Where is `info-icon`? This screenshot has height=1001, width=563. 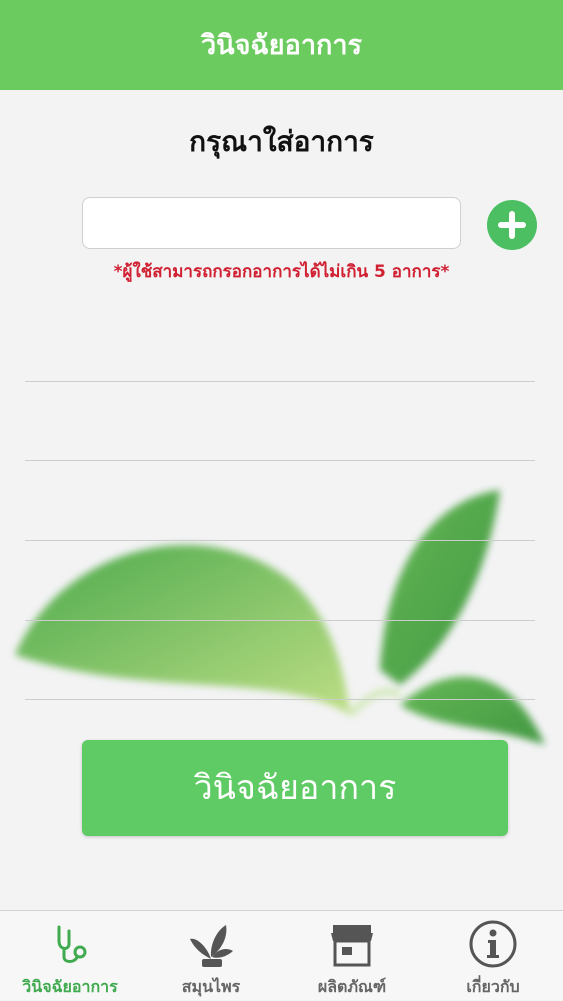
info-icon is located at coordinates (493, 944).